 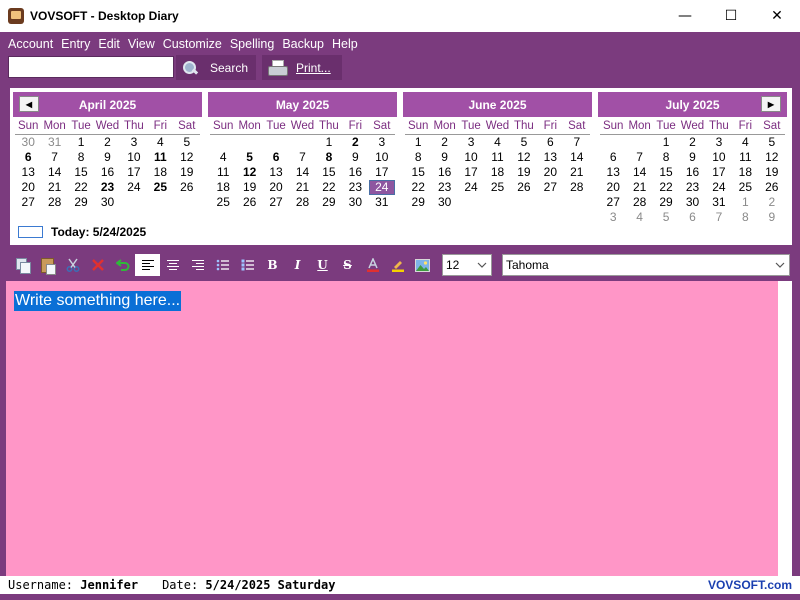 I want to click on font-size-select: 12, so click(x=467, y=265).